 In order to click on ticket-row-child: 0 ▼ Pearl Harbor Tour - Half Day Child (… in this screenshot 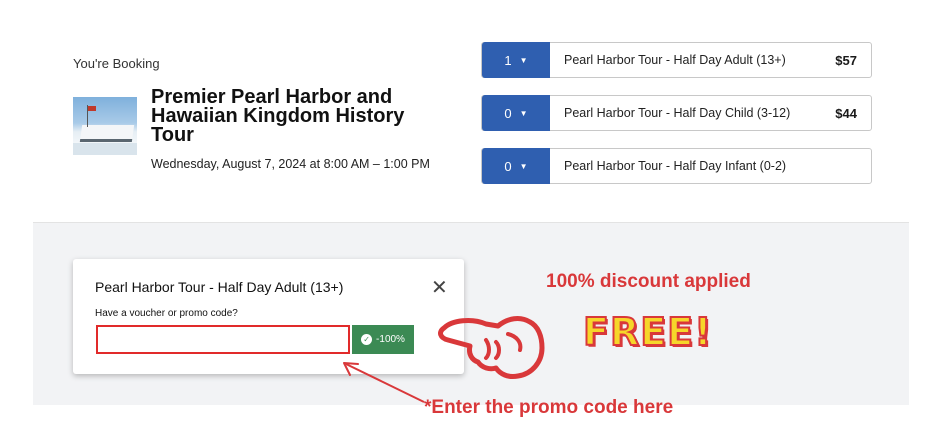, I will do `click(676, 113)`.